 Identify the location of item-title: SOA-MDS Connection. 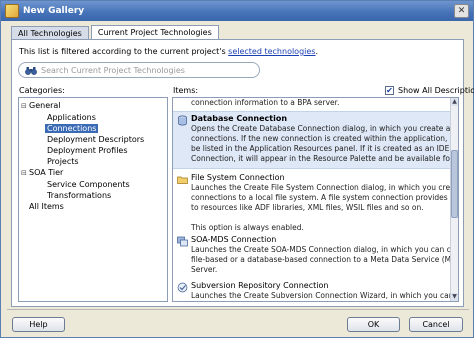
(234, 239).